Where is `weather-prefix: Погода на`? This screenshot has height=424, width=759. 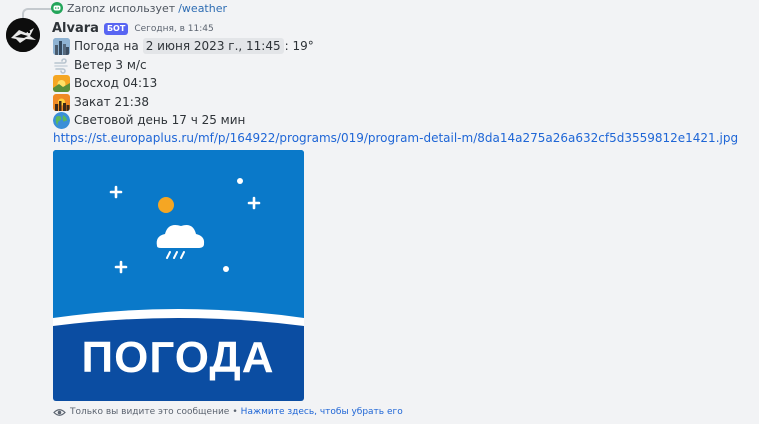
weather-prefix: Погода на is located at coordinates (106, 46).